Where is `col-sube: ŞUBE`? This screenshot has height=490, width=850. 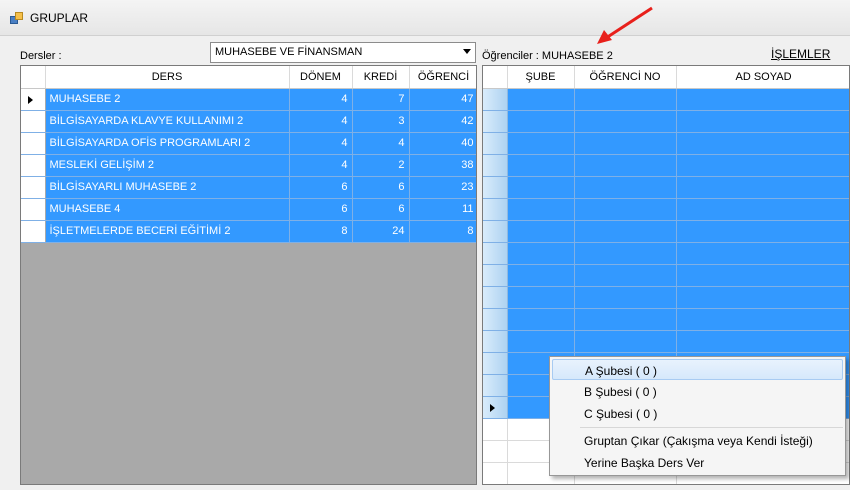 col-sube: ŞUBE is located at coordinates (541, 77).